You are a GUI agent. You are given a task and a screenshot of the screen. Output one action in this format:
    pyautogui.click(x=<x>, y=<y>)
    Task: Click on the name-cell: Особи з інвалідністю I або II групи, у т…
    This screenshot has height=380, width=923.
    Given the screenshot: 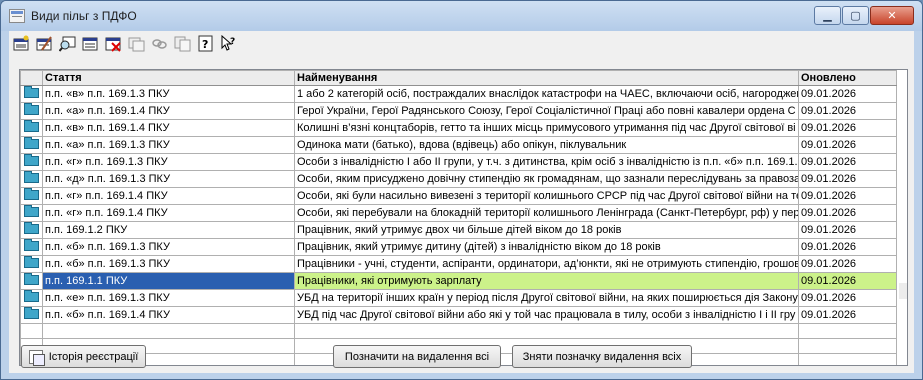 What is the action you would take?
    pyautogui.click(x=546, y=162)
    